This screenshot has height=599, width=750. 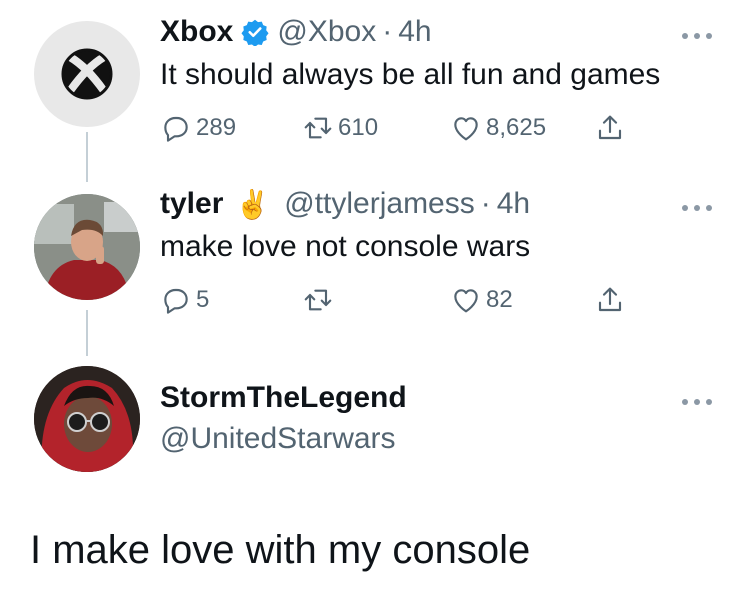 What do you see at coordinates (516, 127) in the screenshot?
I see `tweet1-like-count: 8,625` at bounding box center [516, 127].